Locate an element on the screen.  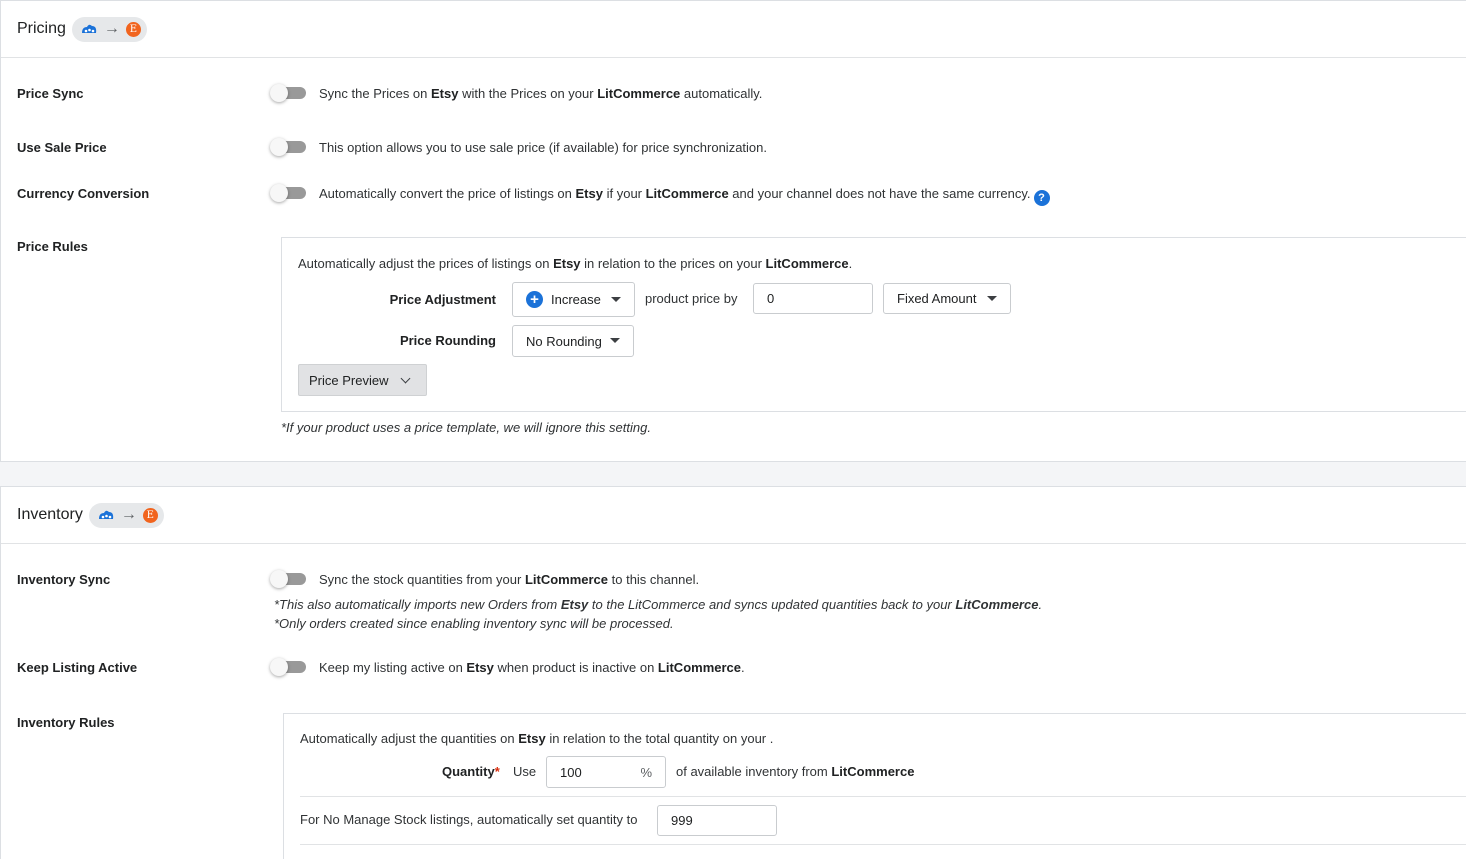
price-preview-label: Price Preview is located at coordinates (349, 380).